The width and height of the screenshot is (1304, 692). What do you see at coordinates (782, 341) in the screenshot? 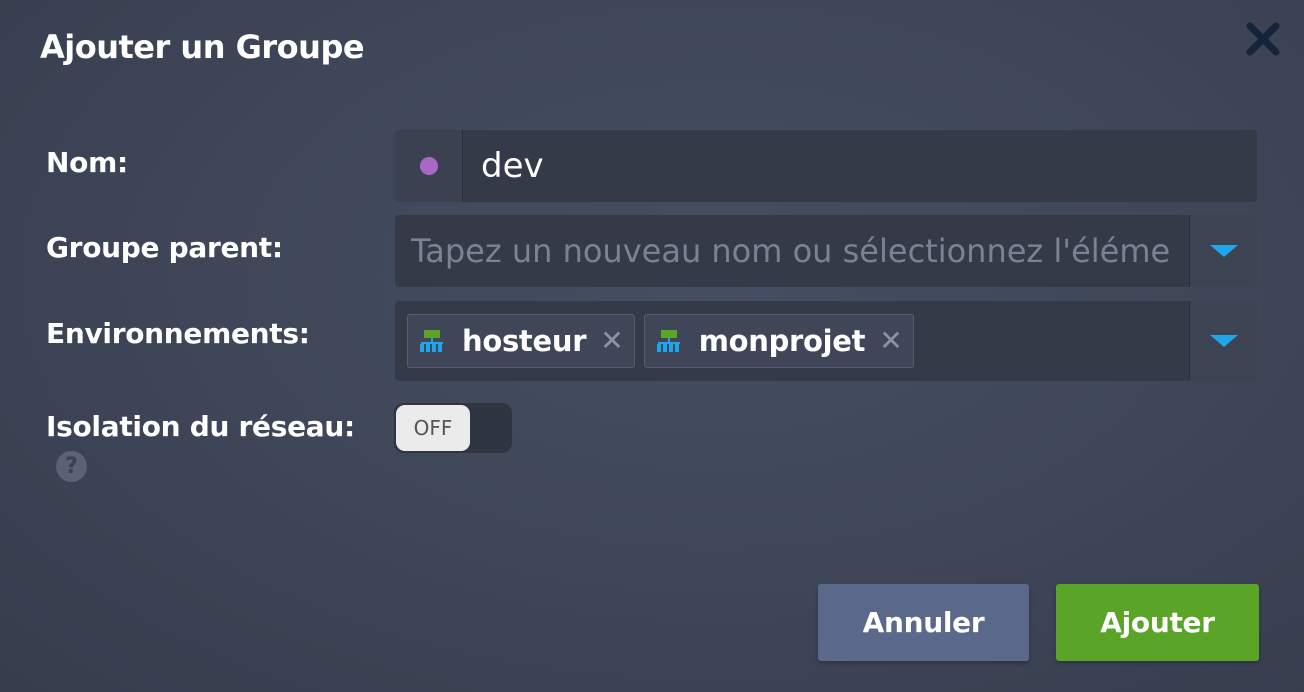
I see `environment-tag-label: monprojet` at bounding box center [782, 341].